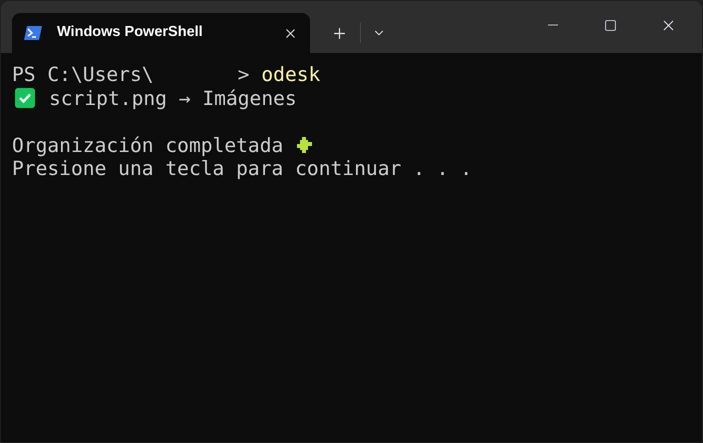  Describe the element at coordinates (148, 145) in the screenshot. I see `output-line: Organización completada` at that location.